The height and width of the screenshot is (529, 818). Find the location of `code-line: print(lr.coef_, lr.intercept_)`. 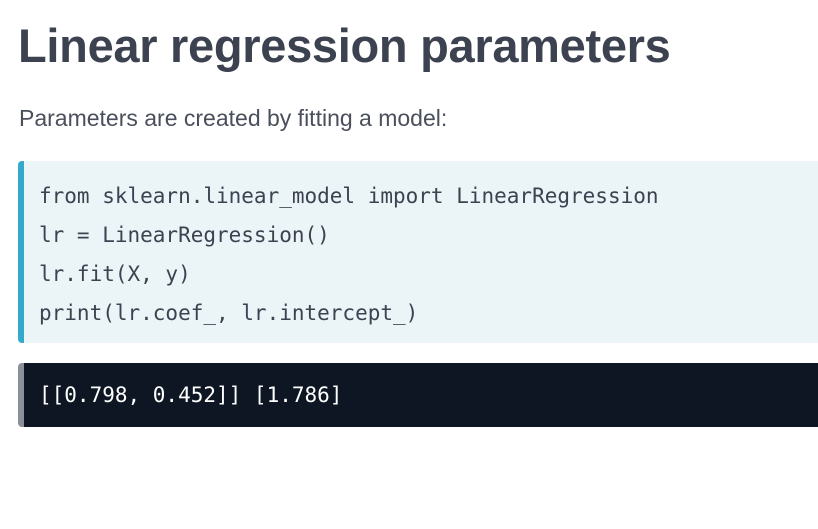

code-line: print(lr.coef_, lr.intercept_) is located at coordinates (229, 313).